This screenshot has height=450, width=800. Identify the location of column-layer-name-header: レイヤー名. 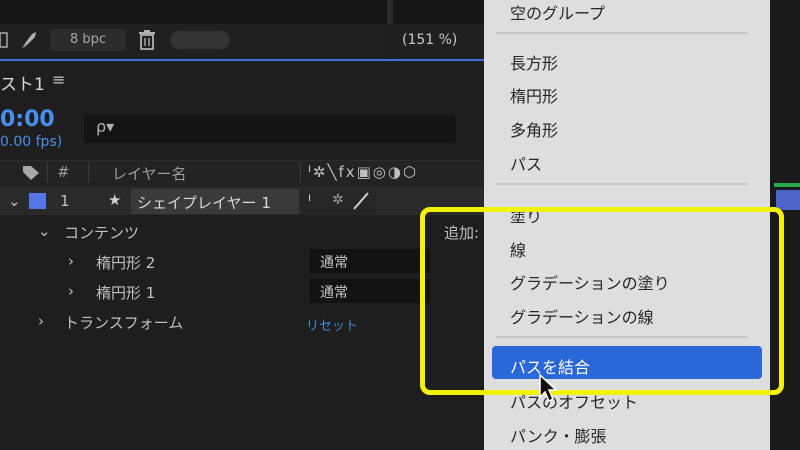
(149, 173).